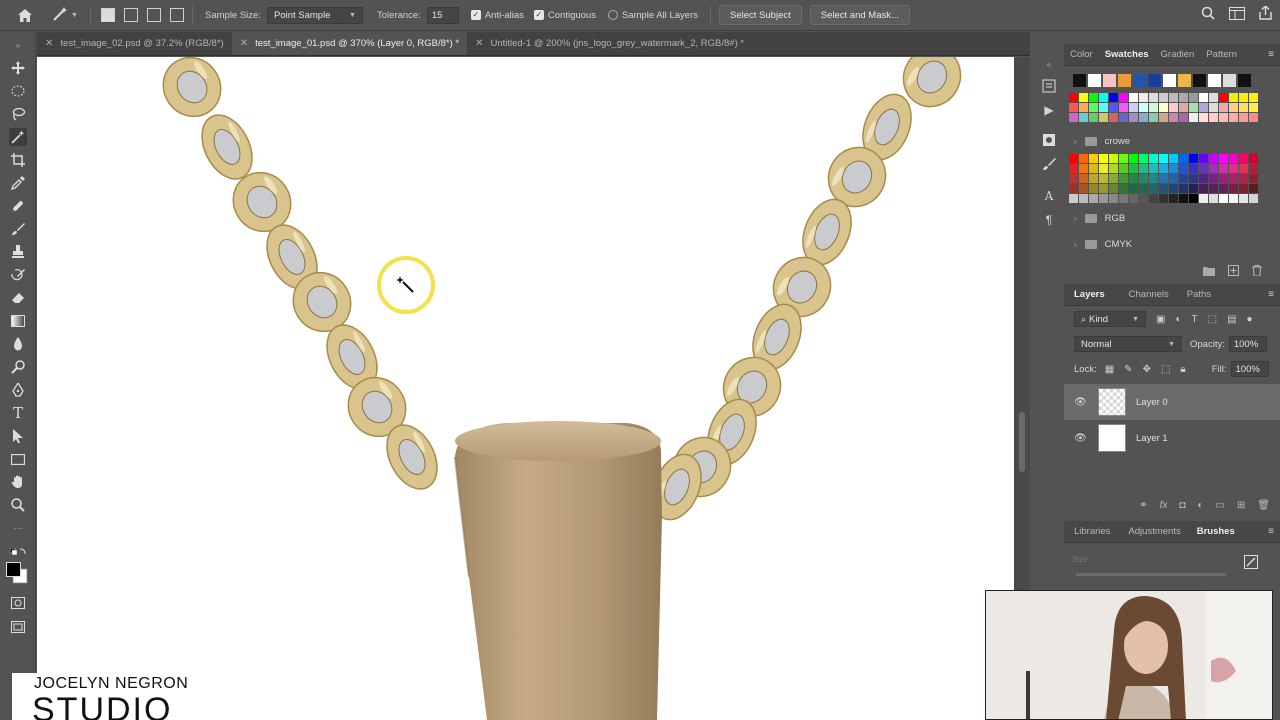 The width and height of the screenshot is (1280, 720). I want to click on collapse-toolbar-icon: », so click(18, 45).